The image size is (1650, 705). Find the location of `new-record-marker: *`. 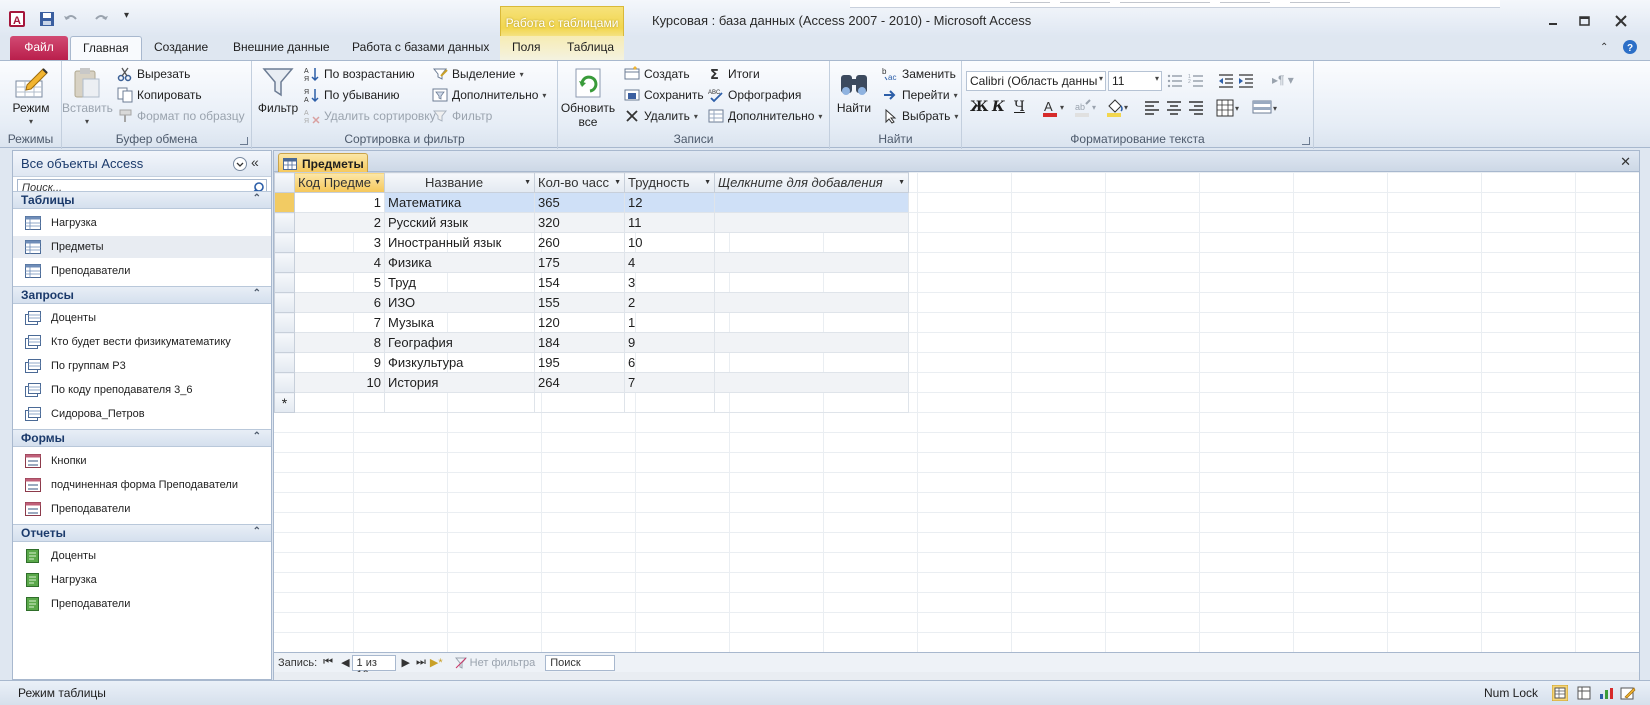

new-record-marker: * is located at coordinates (284, 402).